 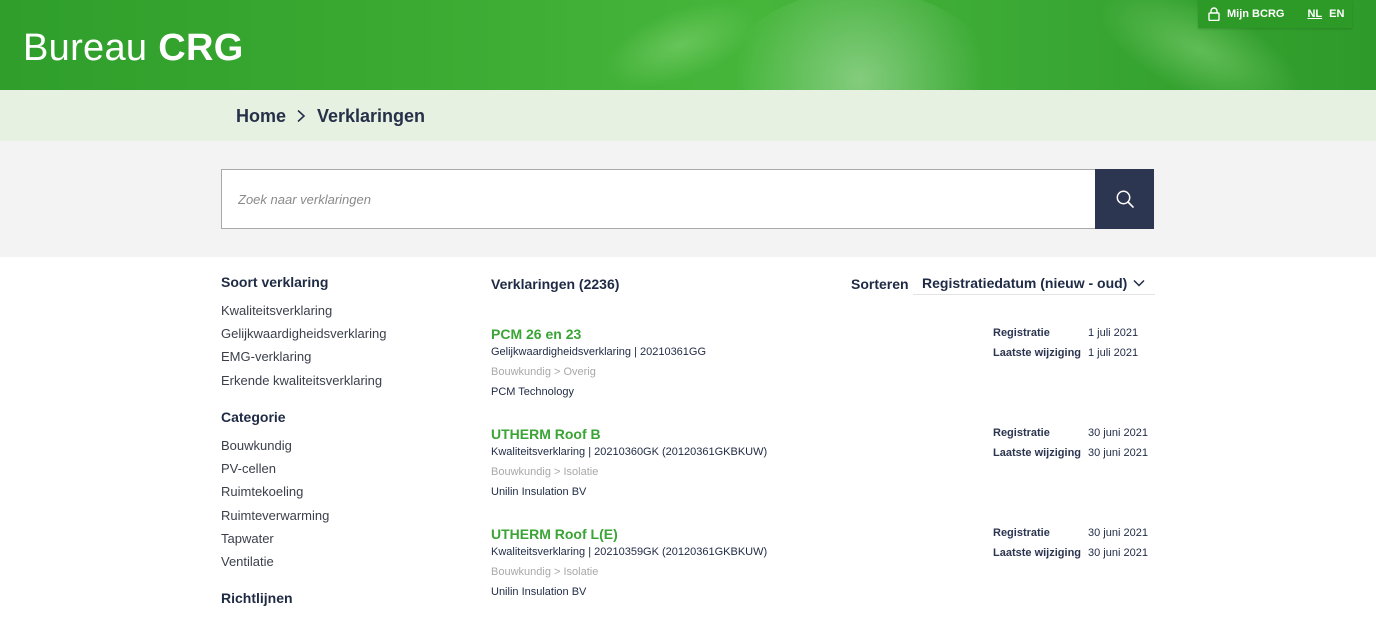 What do you see at coordinates (275, 282) in the screenshot?
I see `filter-heading-soort: Soort verklaring` at bounding box center [275, 282].